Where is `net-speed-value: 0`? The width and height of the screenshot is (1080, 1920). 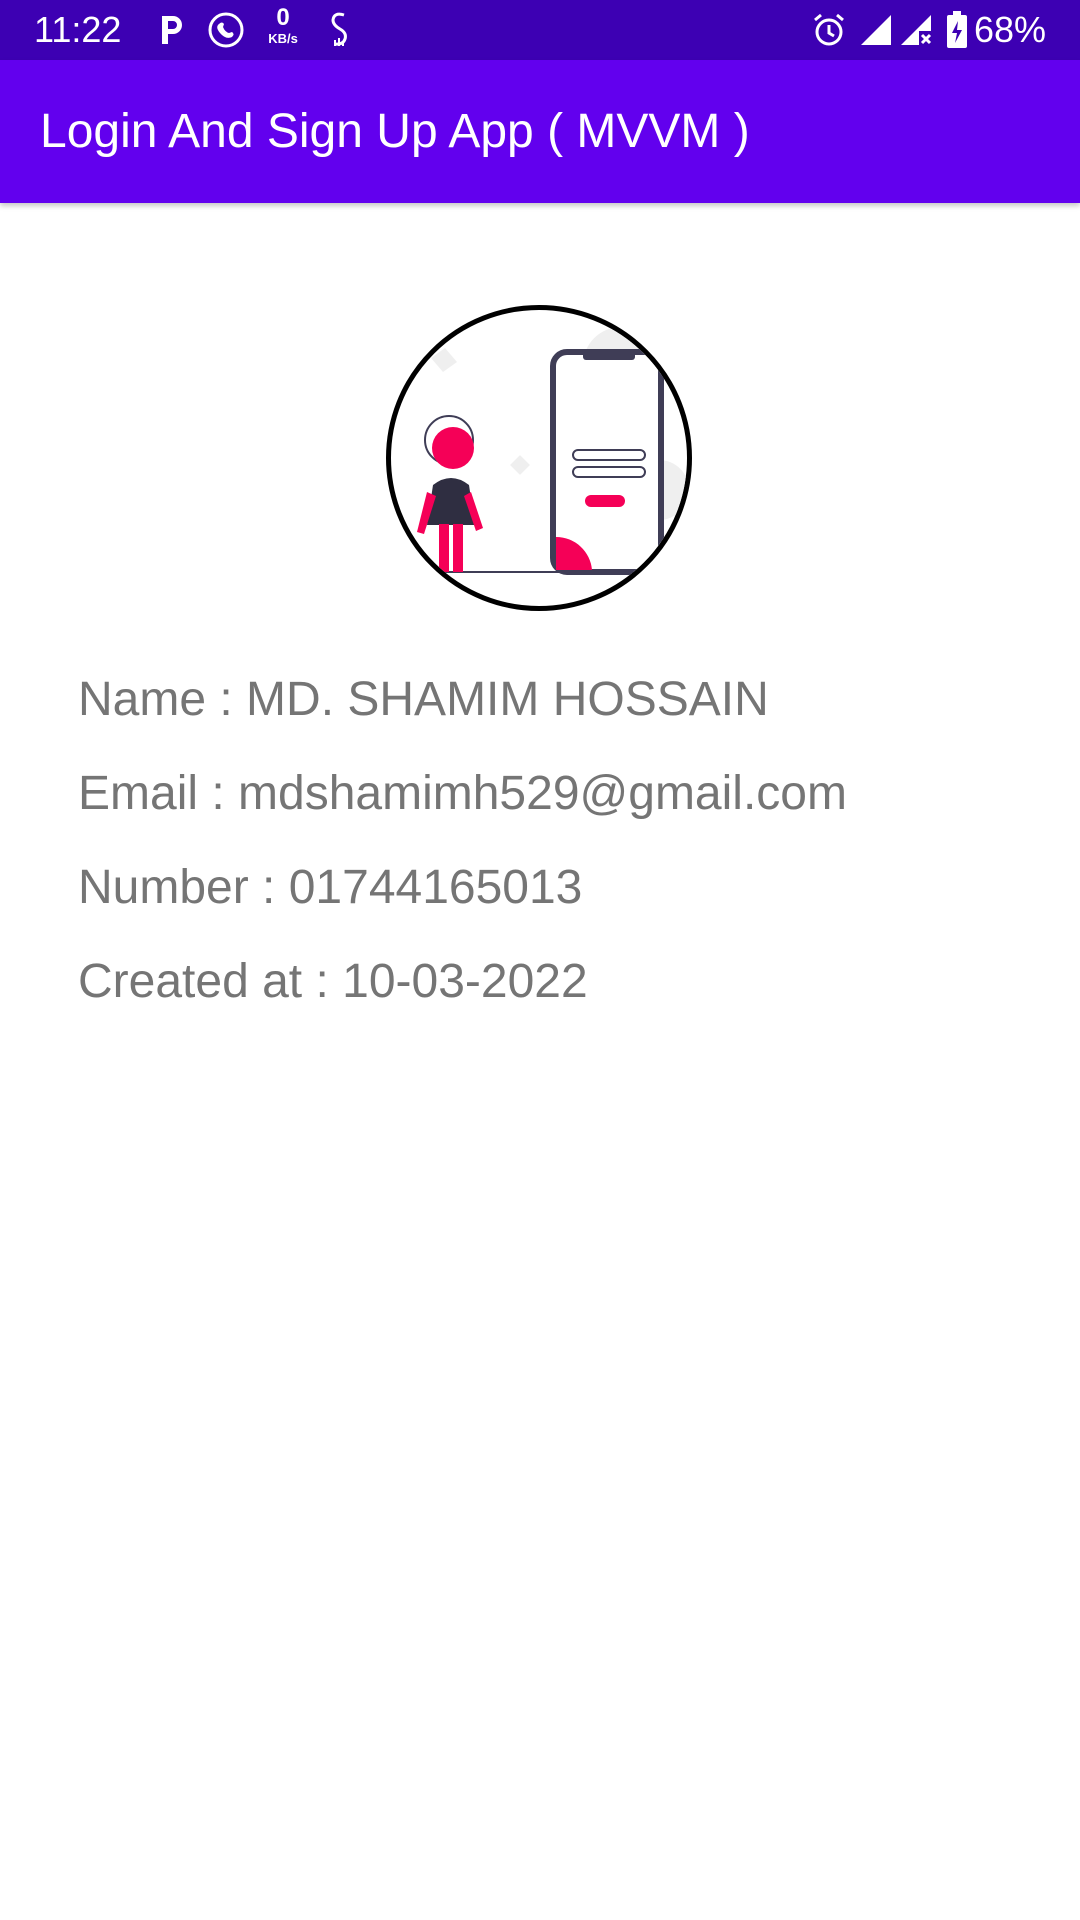
net-speed-value: 0 is located at coordinates (283, 17).